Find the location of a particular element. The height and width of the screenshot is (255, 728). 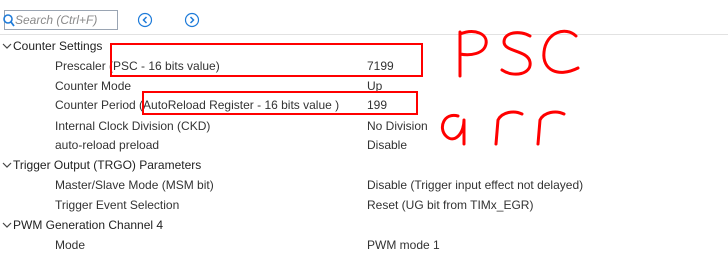

section-trigger-output: Trigger Output (TRGO) Parameters is located at coordinates (364, 165).